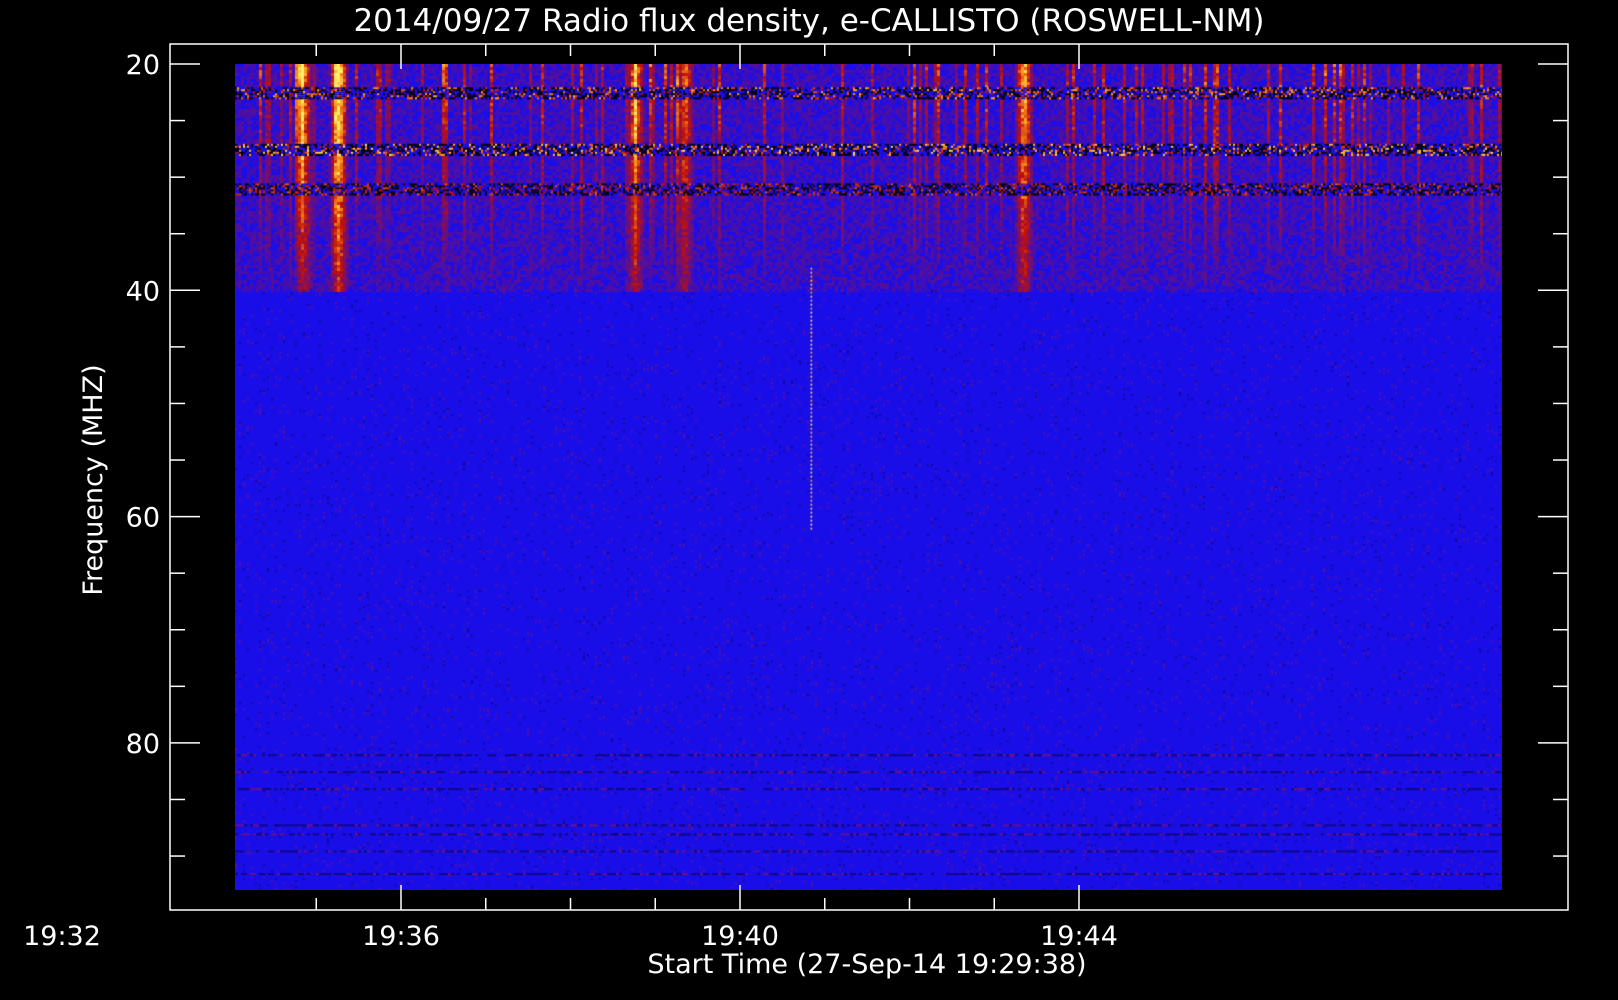 This screenshot has height=1000, width=1618. What do you see at coordinates (143, 65) in the screenshot?
I see `y-tick-label: 20` at bounding box center [143, 65].